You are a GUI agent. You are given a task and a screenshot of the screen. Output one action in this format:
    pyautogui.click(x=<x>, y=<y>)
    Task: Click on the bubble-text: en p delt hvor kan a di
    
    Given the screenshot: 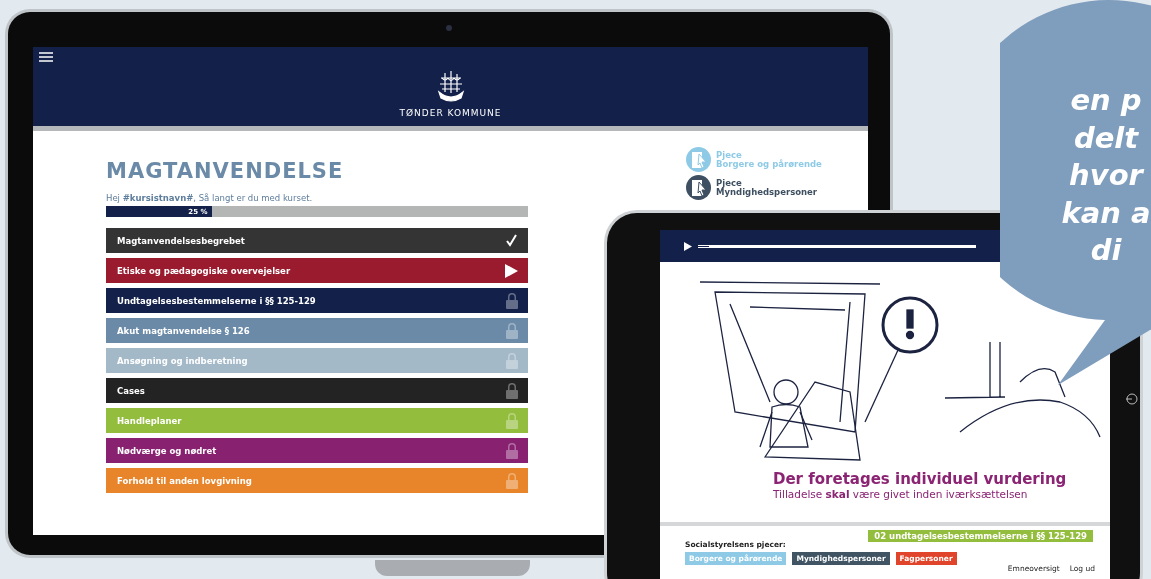 What is the action you would take?
    pyautogui.click(x=1105, y=175)
    